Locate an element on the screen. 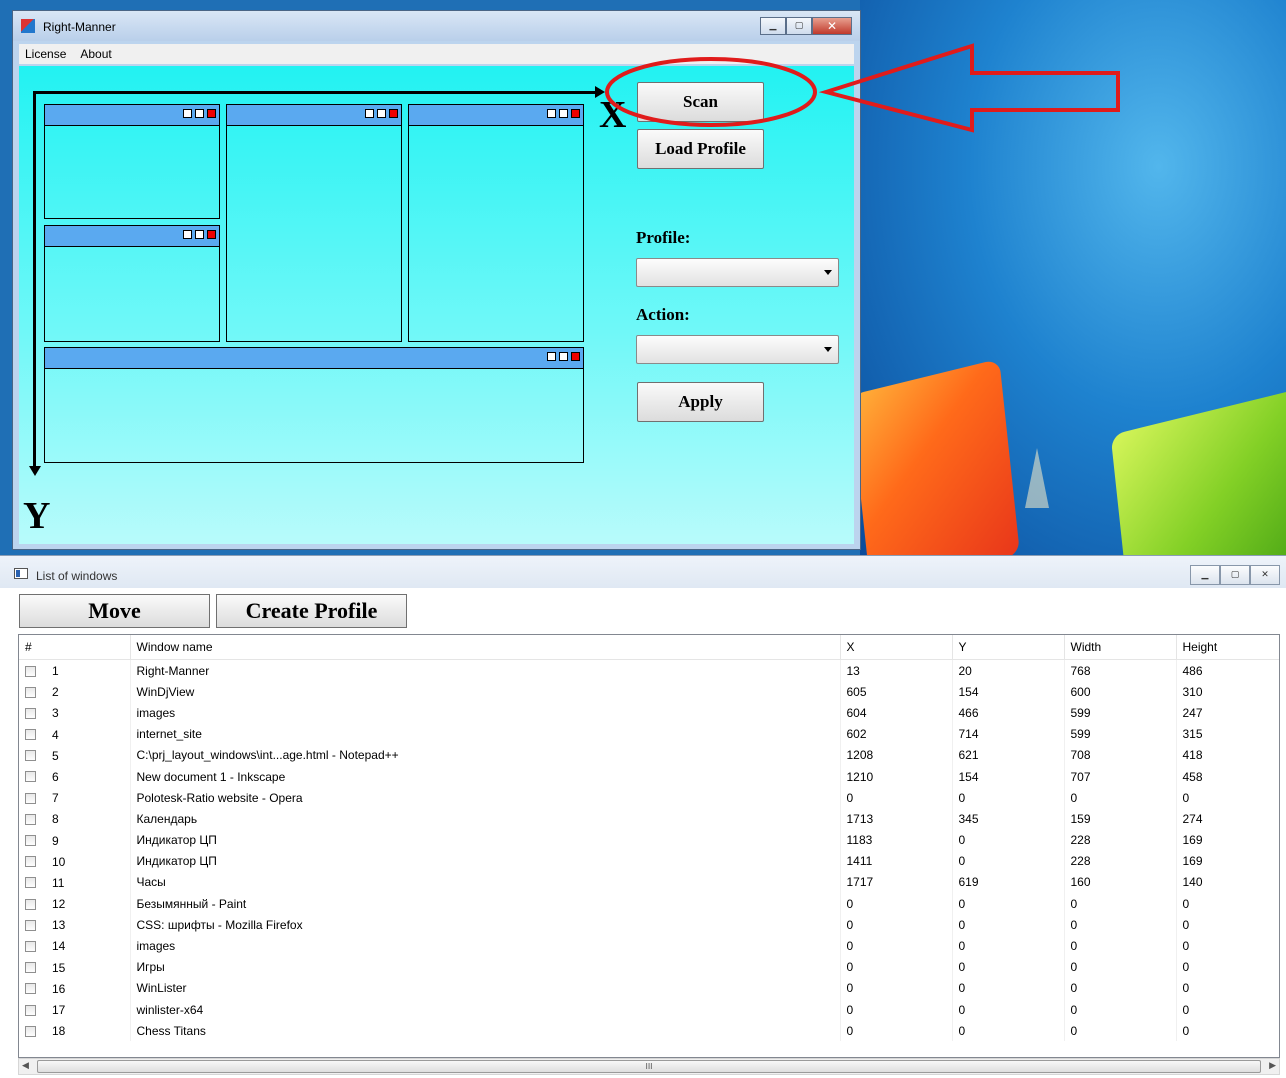 This screenshot has width=1286, height=1078. table-row: 16 WinLister 0 0 0 0 is located at coordinates (649, 988).